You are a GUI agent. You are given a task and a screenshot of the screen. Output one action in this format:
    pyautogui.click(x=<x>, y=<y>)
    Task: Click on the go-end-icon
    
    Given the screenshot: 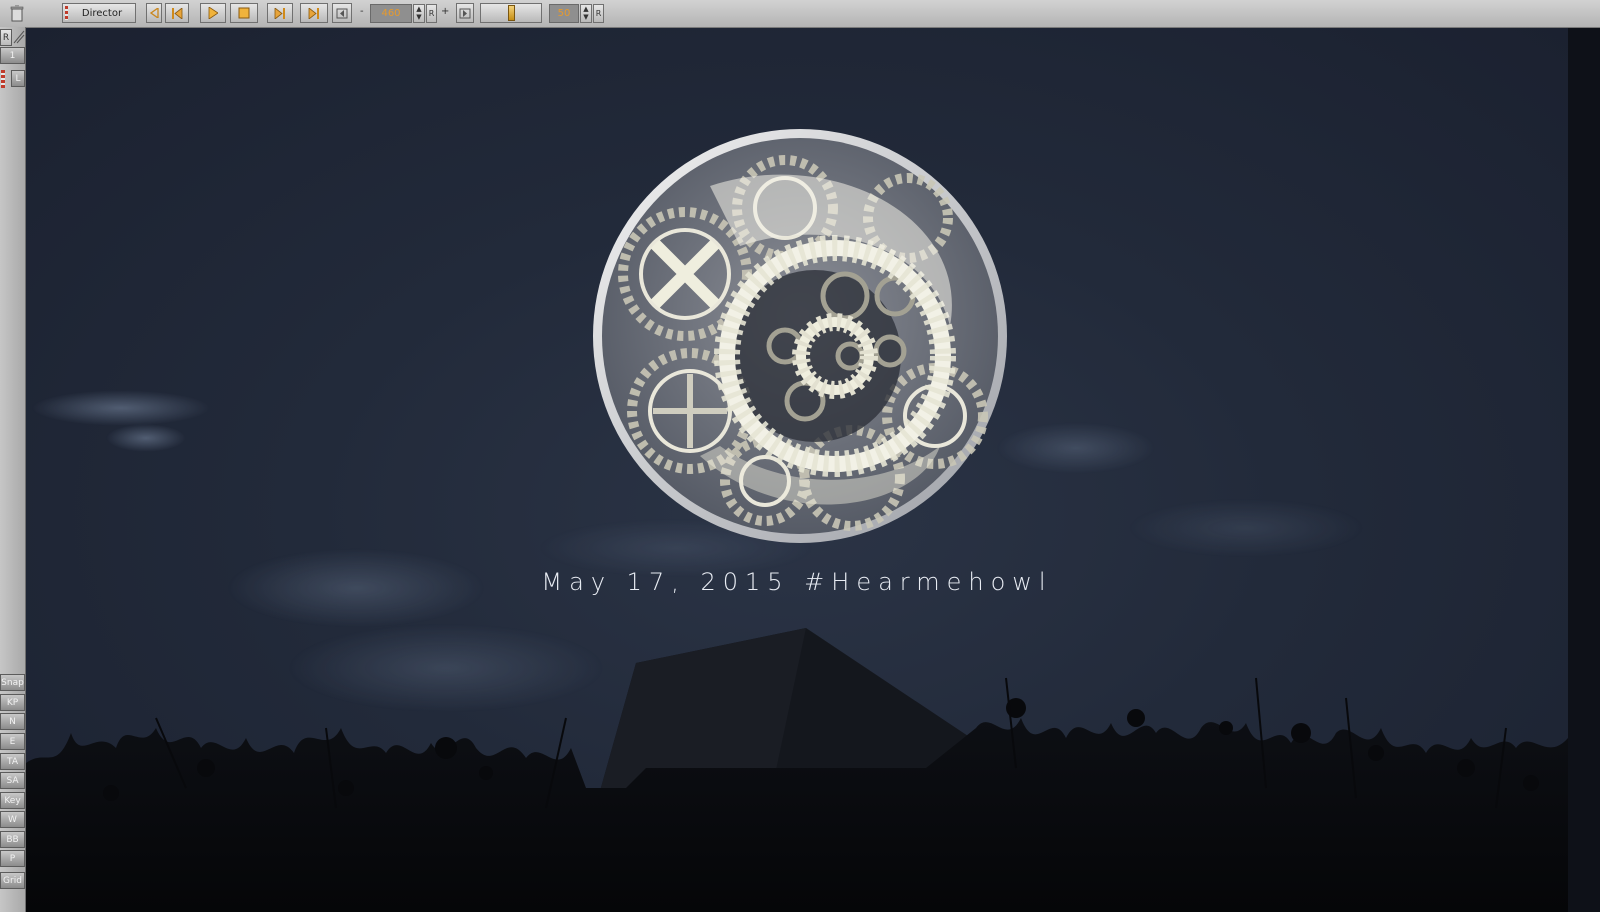 What is the action you would take?
    pyautogui.click(x=314, y=13)
    